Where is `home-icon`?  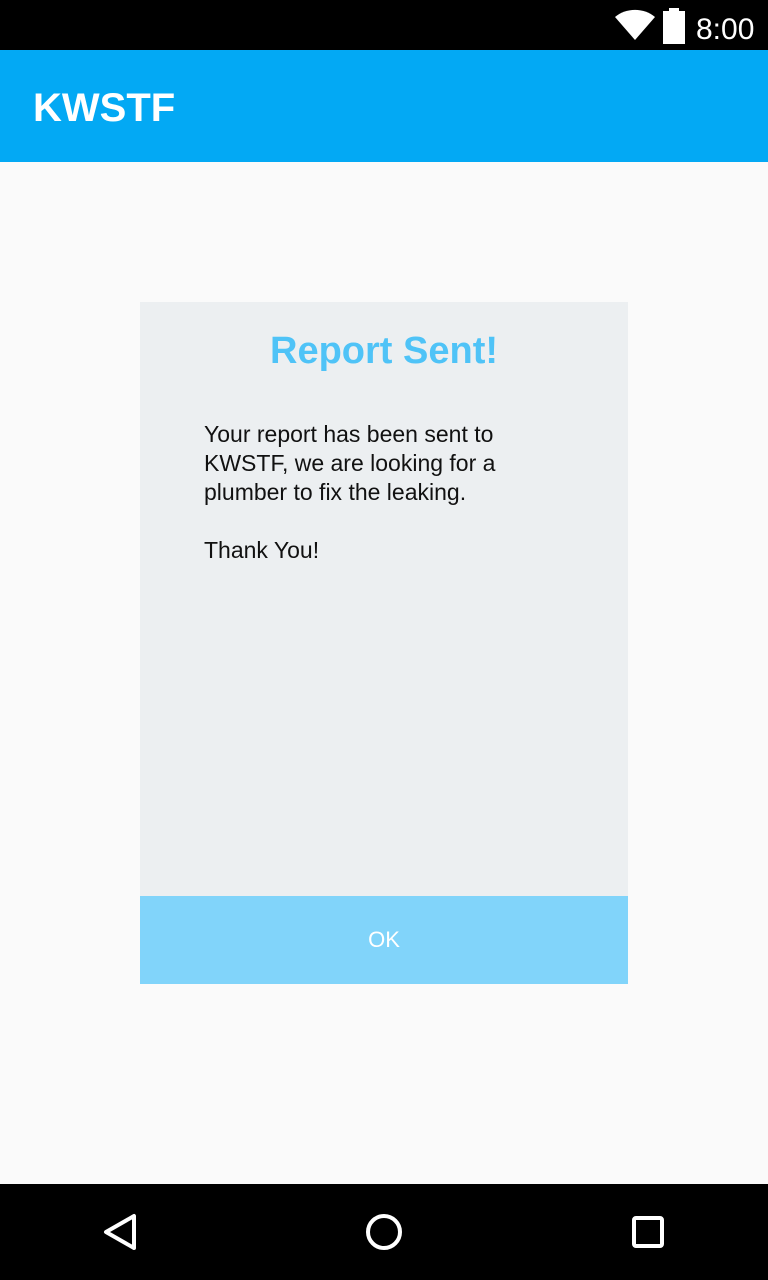 home-icon is located at coordinates (384, 1232).